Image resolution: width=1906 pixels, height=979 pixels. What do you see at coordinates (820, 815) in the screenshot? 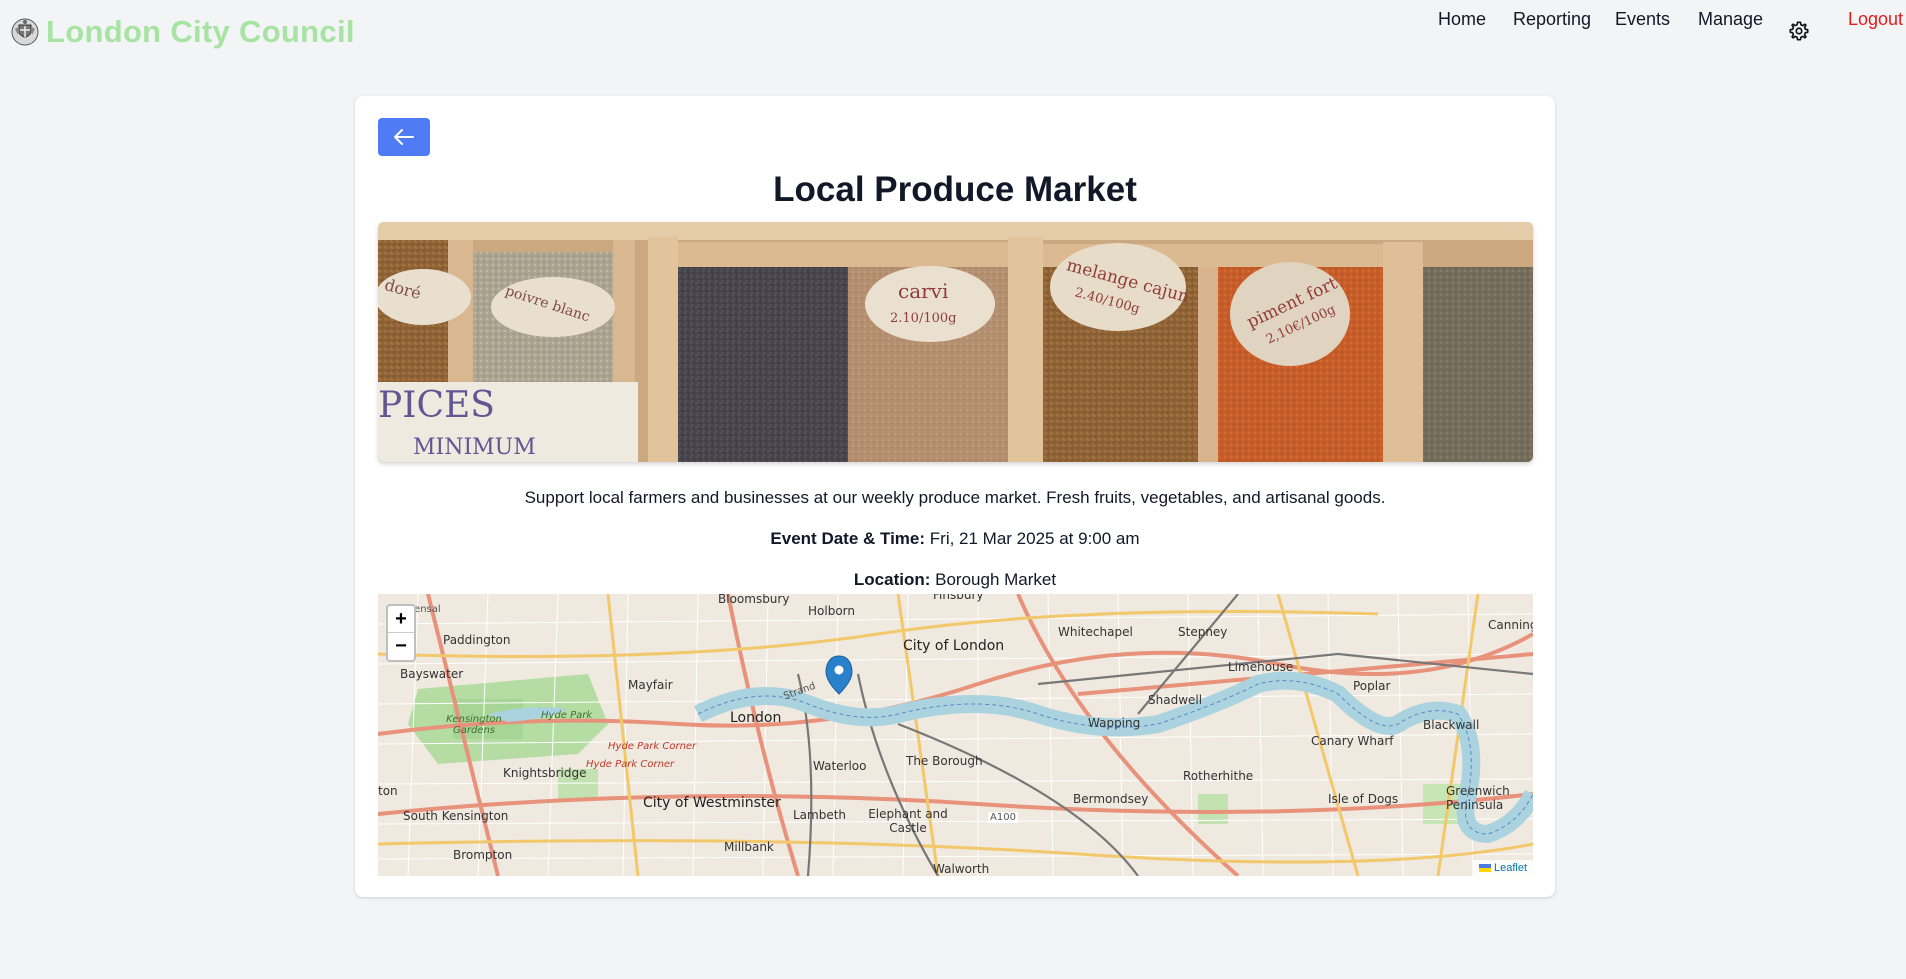
I see `map-label: Lambeth` at bounding box center [820, 815].